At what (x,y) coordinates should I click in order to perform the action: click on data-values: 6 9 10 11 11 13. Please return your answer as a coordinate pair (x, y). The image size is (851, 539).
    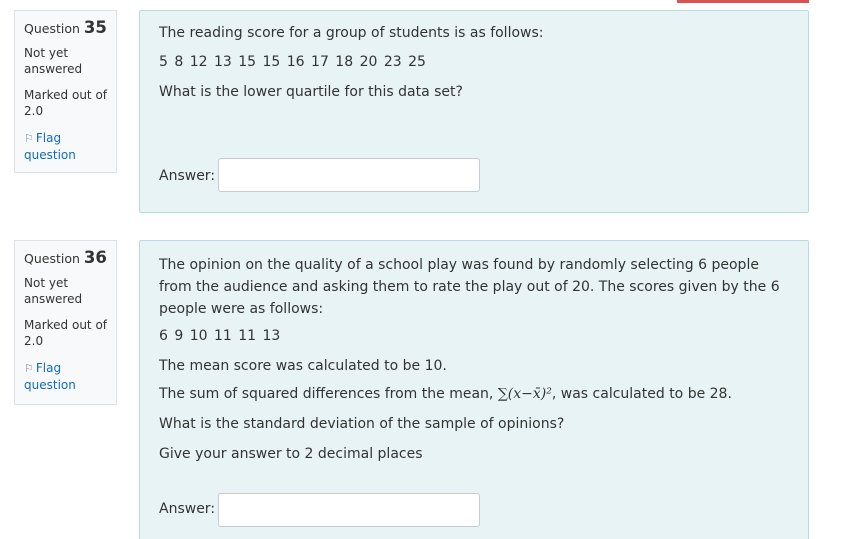
    Looking at the image, I should click on (220, 336).